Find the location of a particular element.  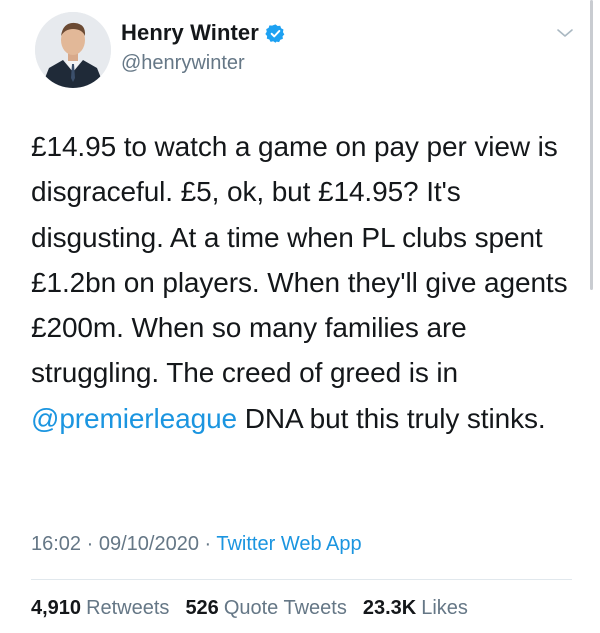

scrollbar is located at coordinates (591, 145).